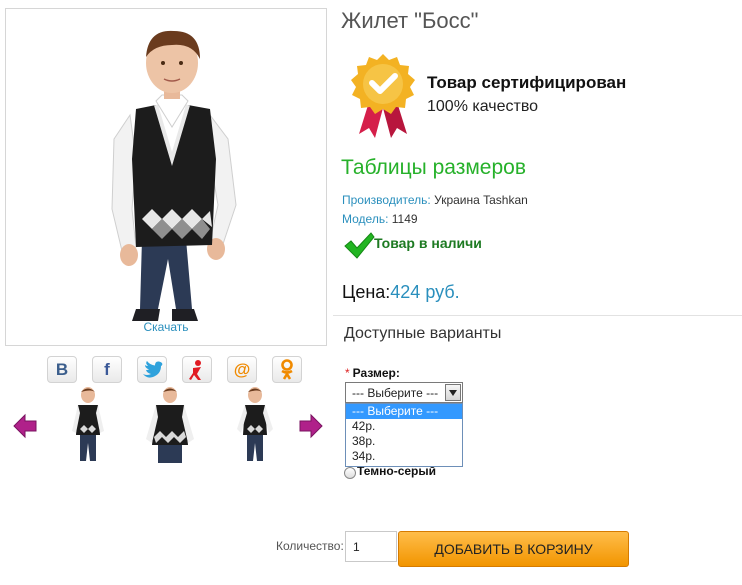  Describe the element at coordinates (423, 333) in the screenshot. I see `variants-title: Доступные варианты` at that location.